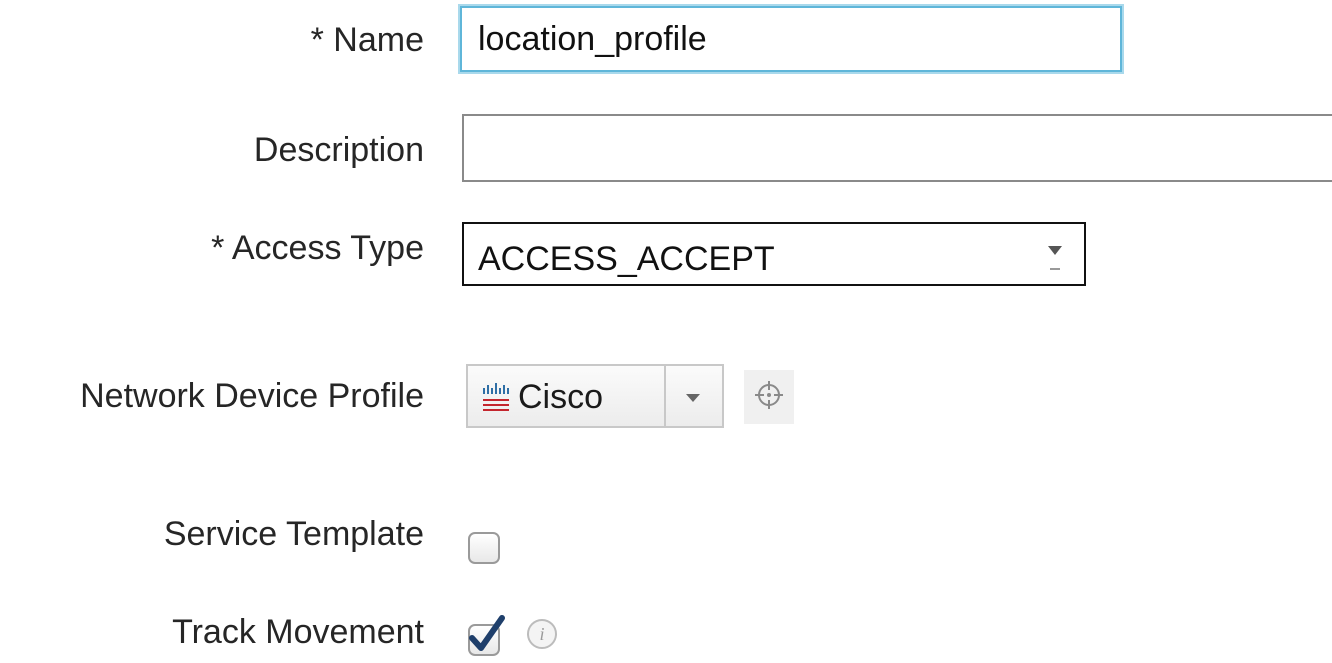 The width and height of the screenshot is (1332, 663). I want to click on crosshair-target-icon, so click(769, 395).